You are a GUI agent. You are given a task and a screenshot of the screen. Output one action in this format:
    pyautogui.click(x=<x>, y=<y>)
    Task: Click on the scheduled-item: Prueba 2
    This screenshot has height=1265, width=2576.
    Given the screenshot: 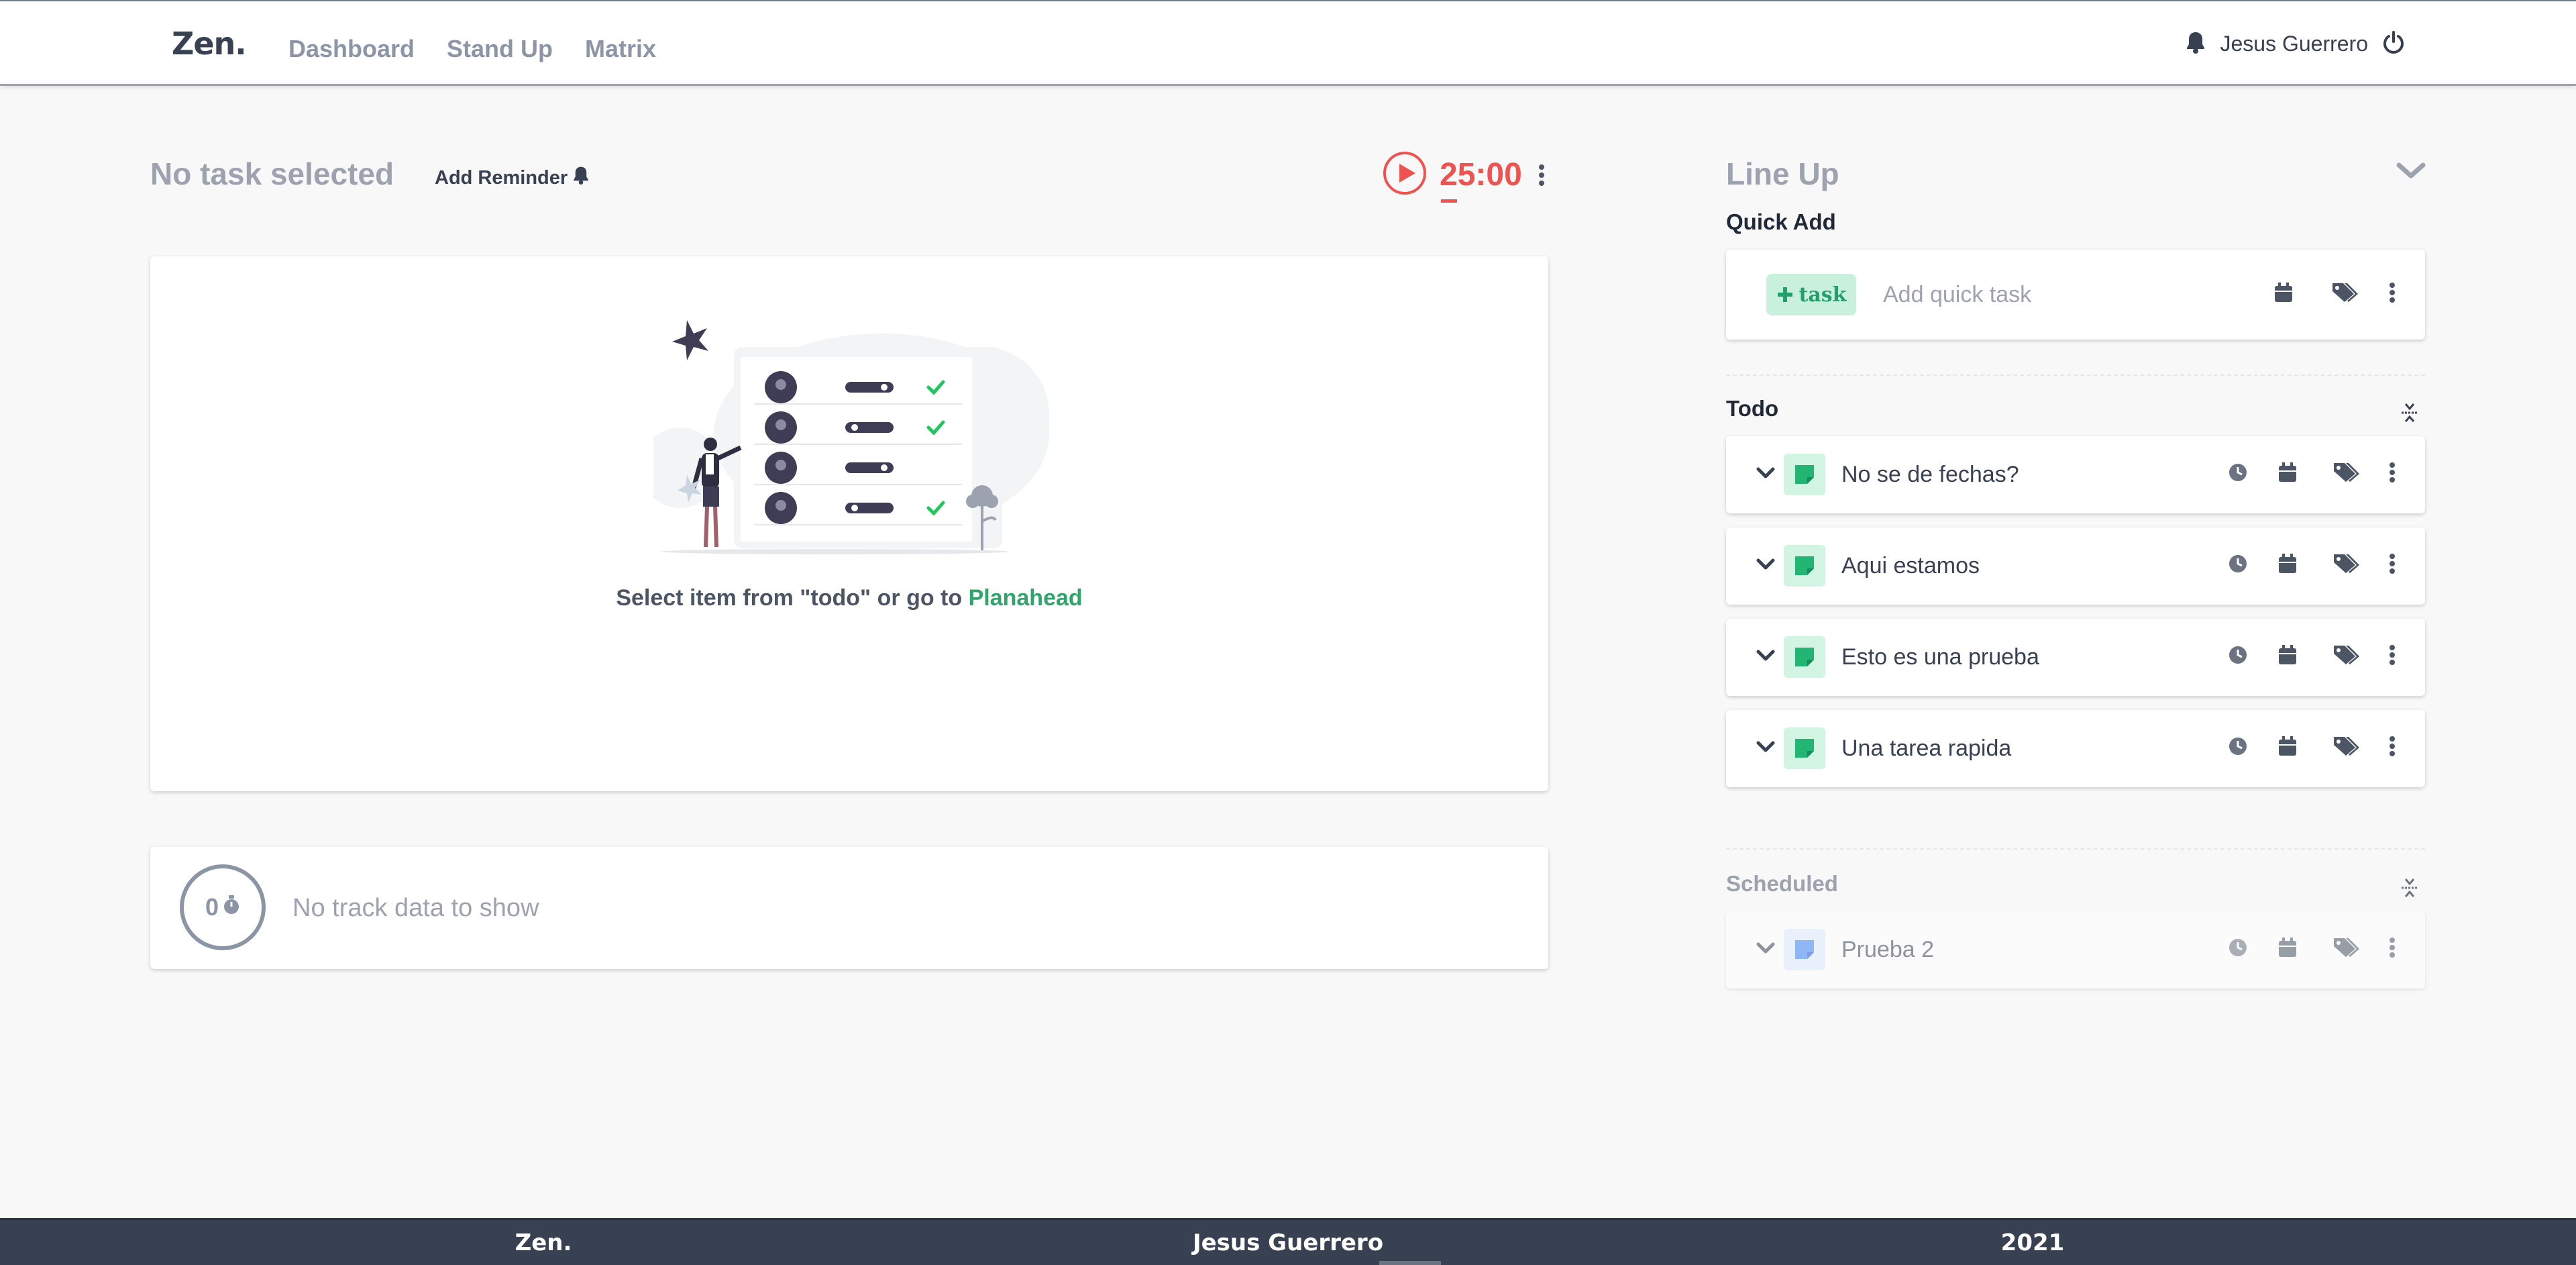 What is the action you would take?
    pyautogui.click(x=2075, y=950)
    